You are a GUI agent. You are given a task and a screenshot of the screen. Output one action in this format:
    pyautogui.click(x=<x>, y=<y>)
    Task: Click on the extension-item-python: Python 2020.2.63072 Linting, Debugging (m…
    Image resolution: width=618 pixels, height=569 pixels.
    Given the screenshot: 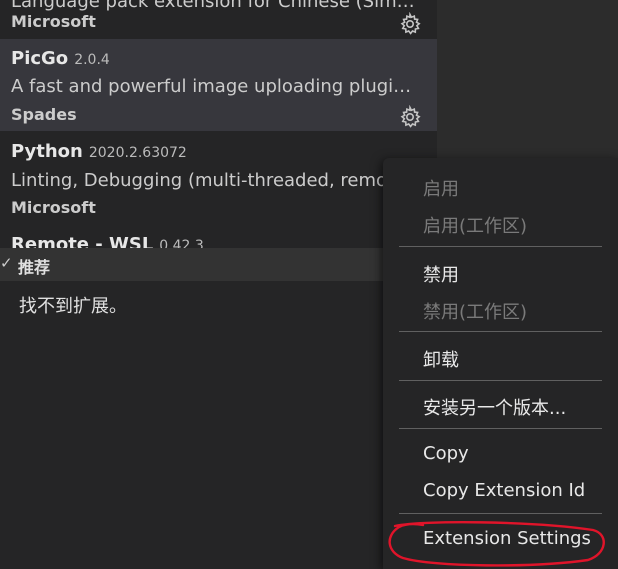 What is the action you would take?
    pyautogui.click(x=218, y=177)
    